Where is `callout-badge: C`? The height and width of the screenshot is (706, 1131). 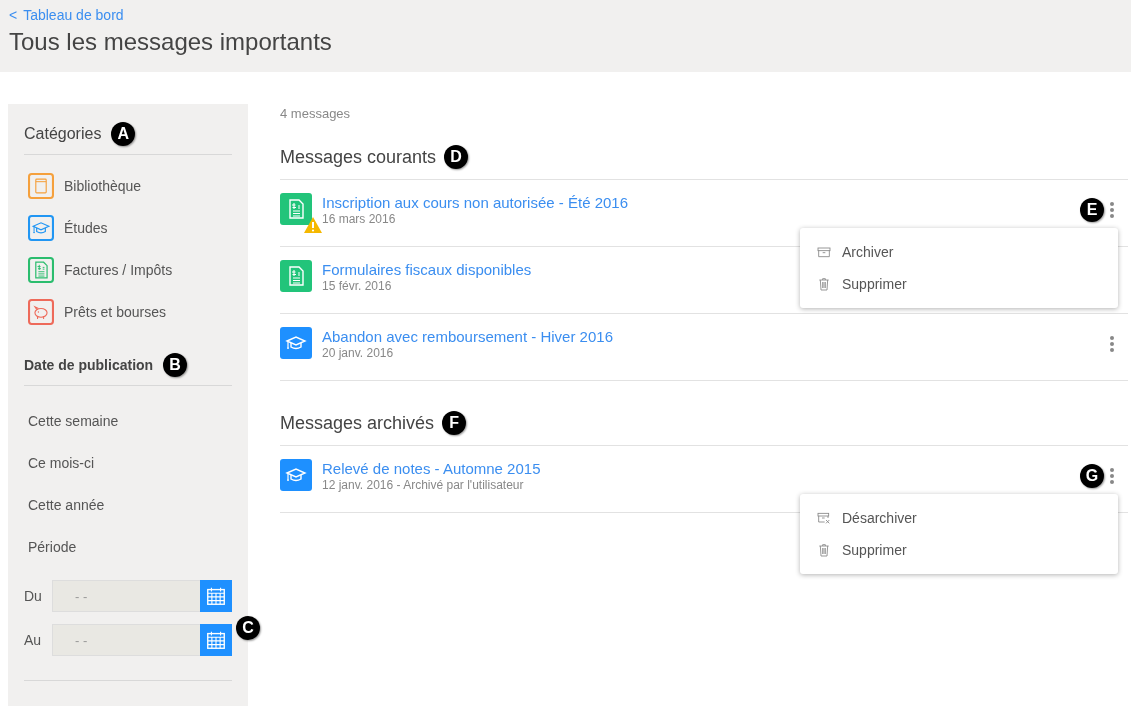 callout-badge: C is located at coordinates (248, 628).